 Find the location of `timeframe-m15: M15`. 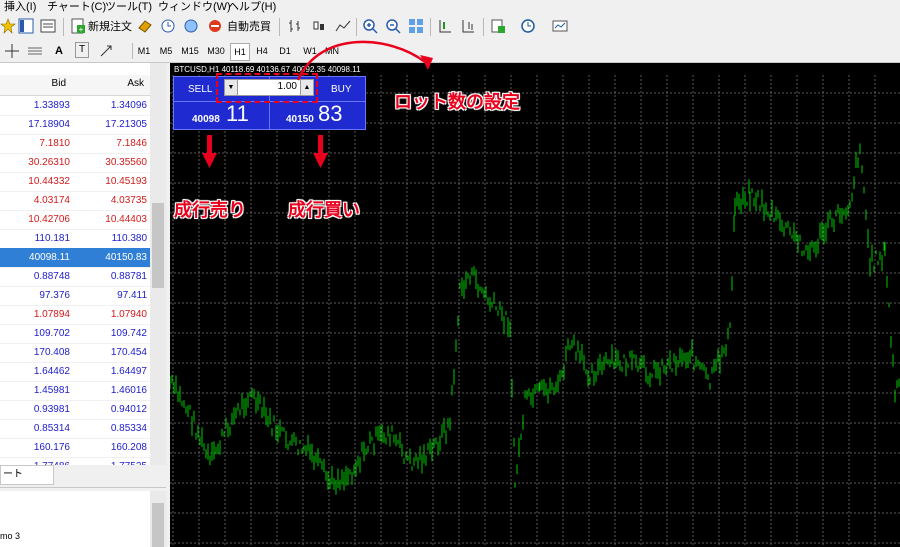

timeframe-m15: M15 is located at coordinates (190, 51).